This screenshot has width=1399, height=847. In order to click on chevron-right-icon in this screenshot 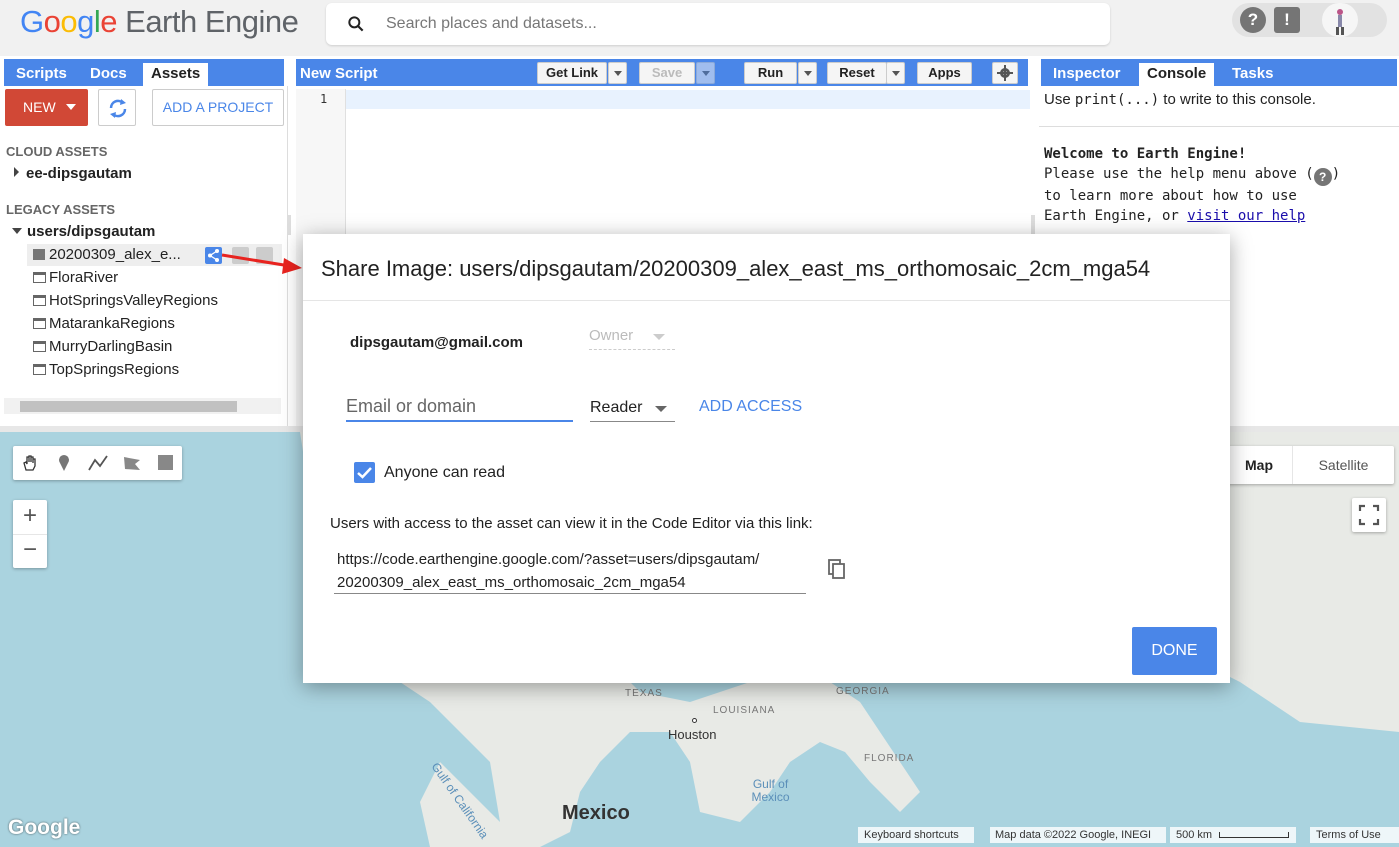, I will do `click(16, 172)`.